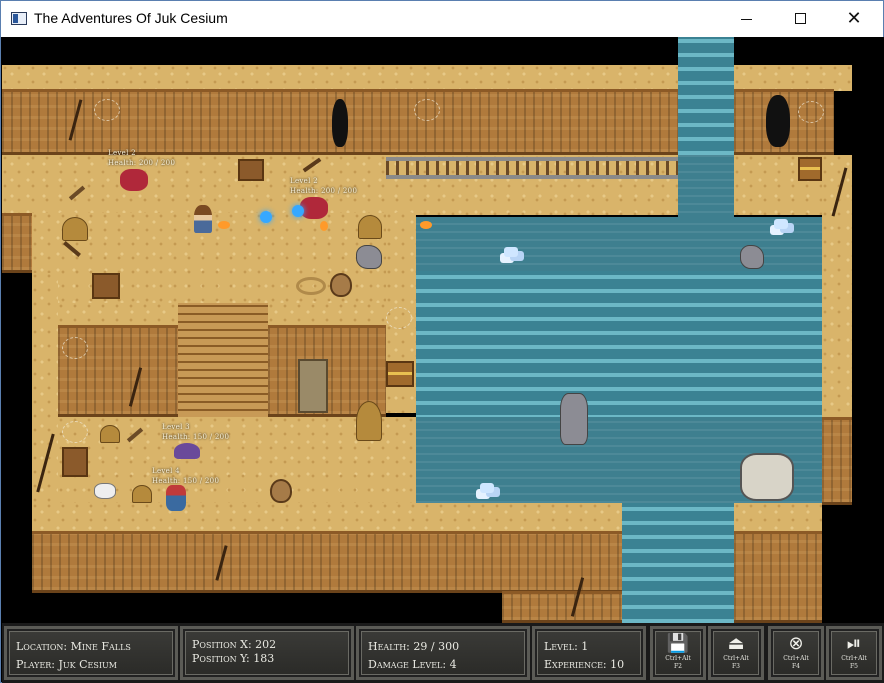 The image size is (884, 683). Describe the element at coordinates (414, 646) in the screenshot. I see `health-text: Health: 29 / 300` at that location.